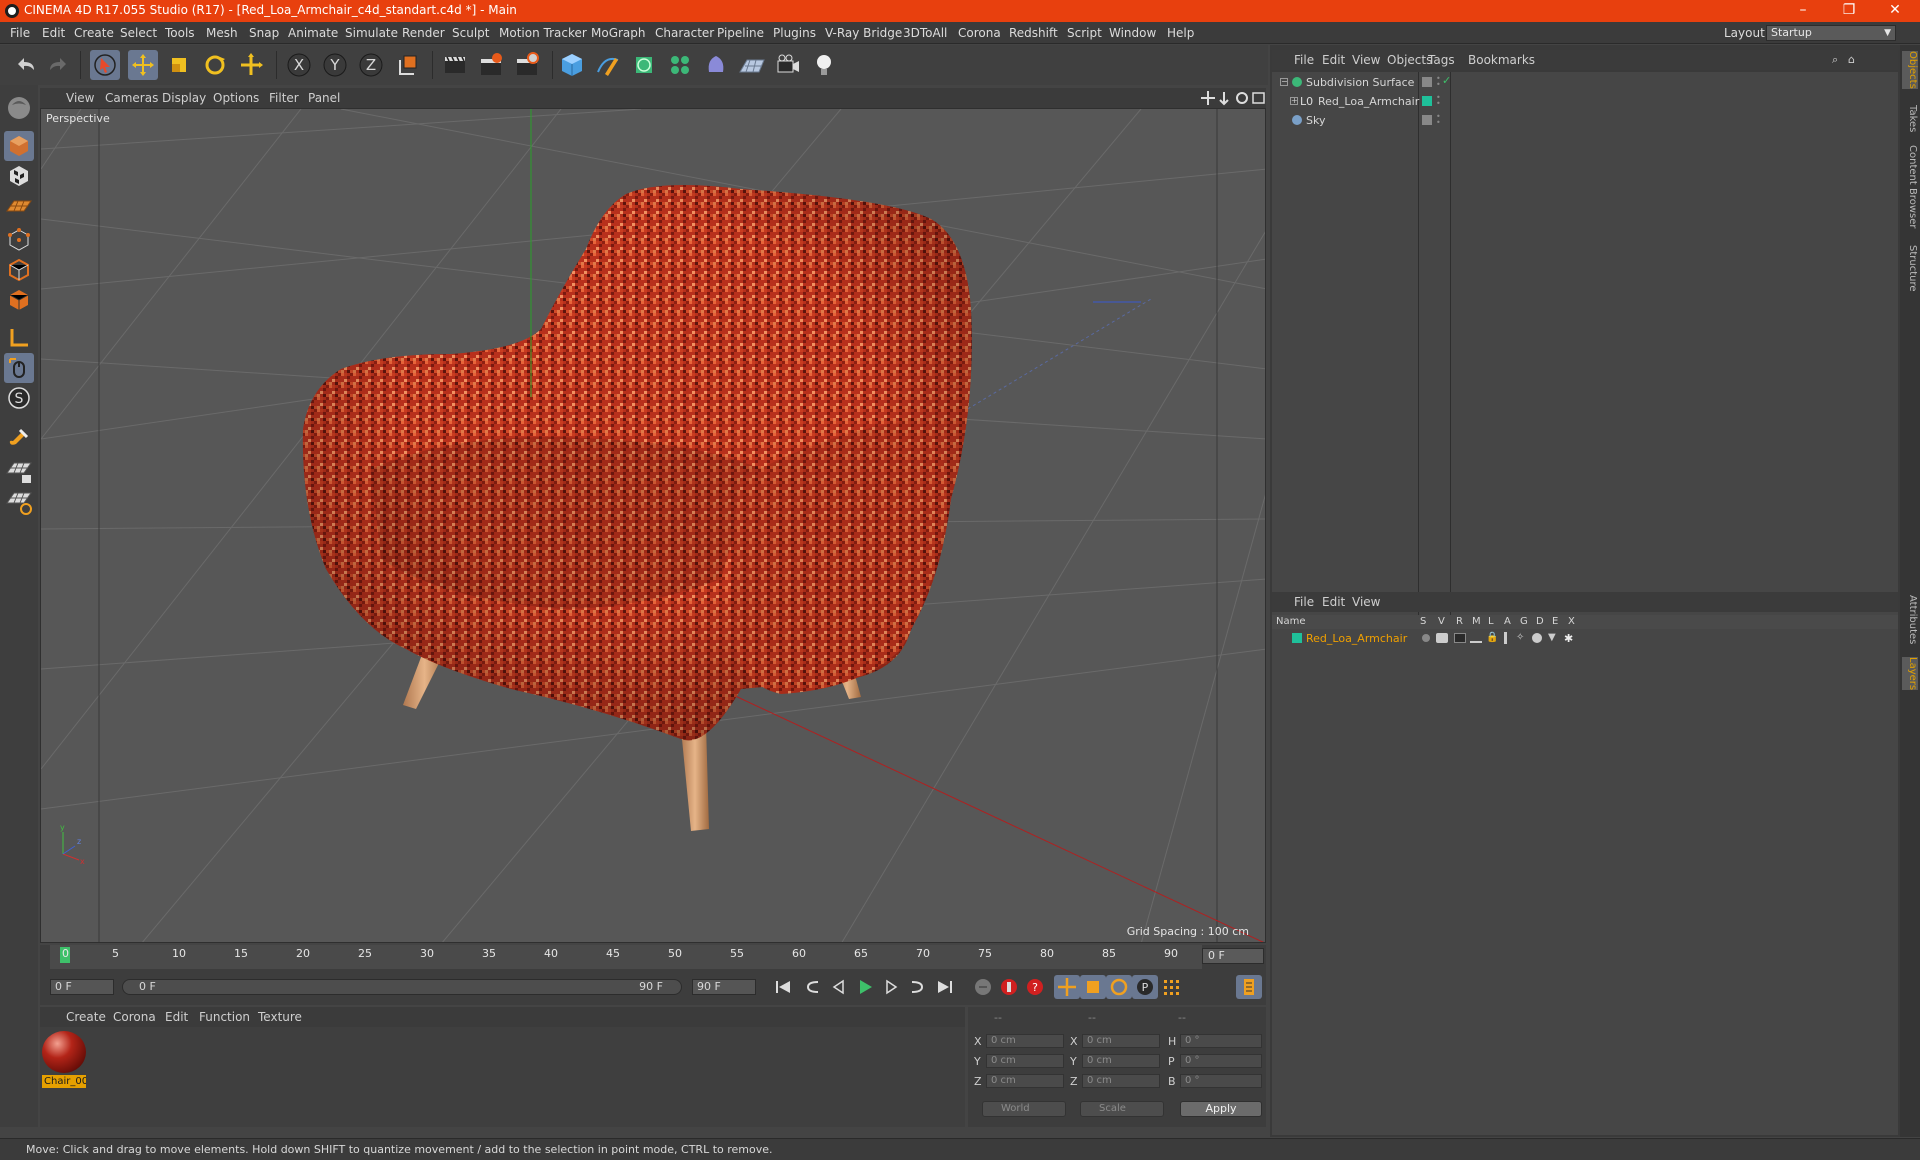 Image resolution: width=1920 pixels, height=1160 pixels. What do you see at coordinates (19, 270) in the screenshot?
I see `edges-mode-icon` at bounding box center [19, 270].